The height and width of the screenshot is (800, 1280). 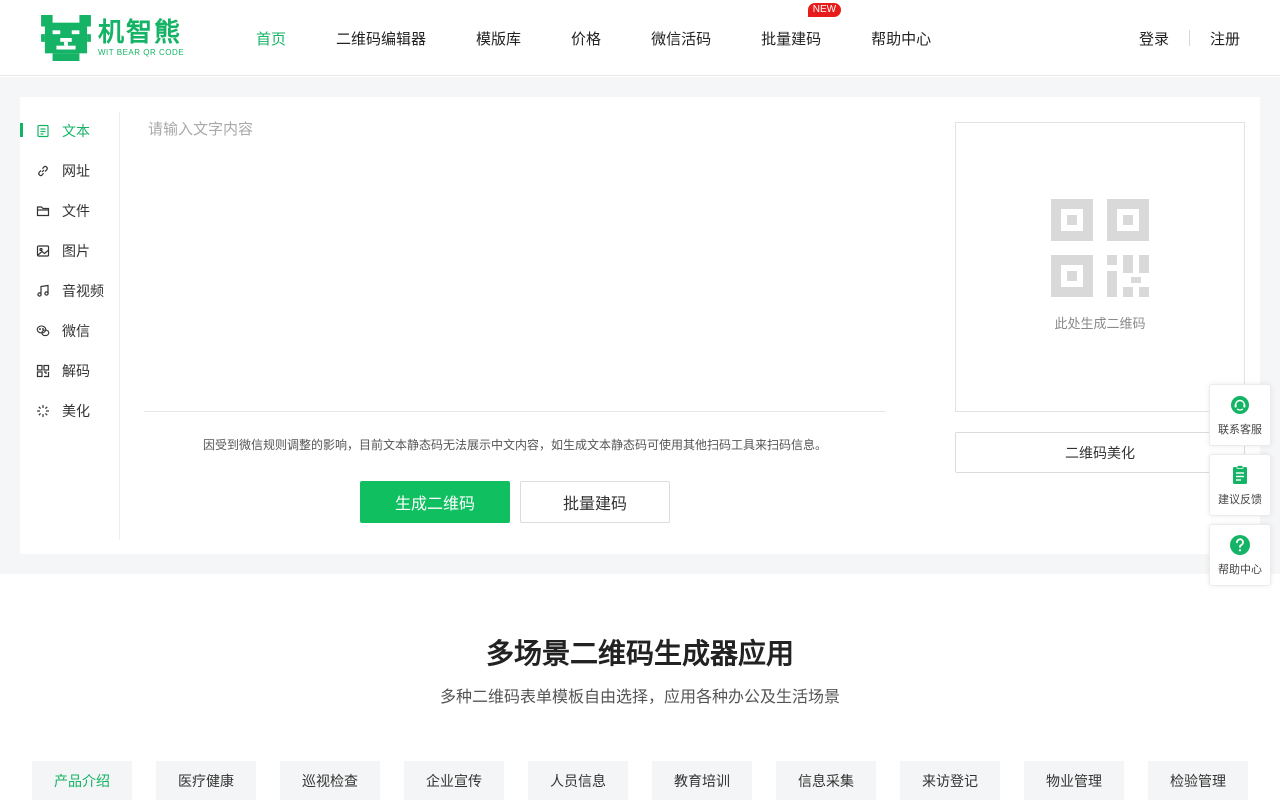 I want to click on nav-templates: 模版库, so click(x=498, y=38).